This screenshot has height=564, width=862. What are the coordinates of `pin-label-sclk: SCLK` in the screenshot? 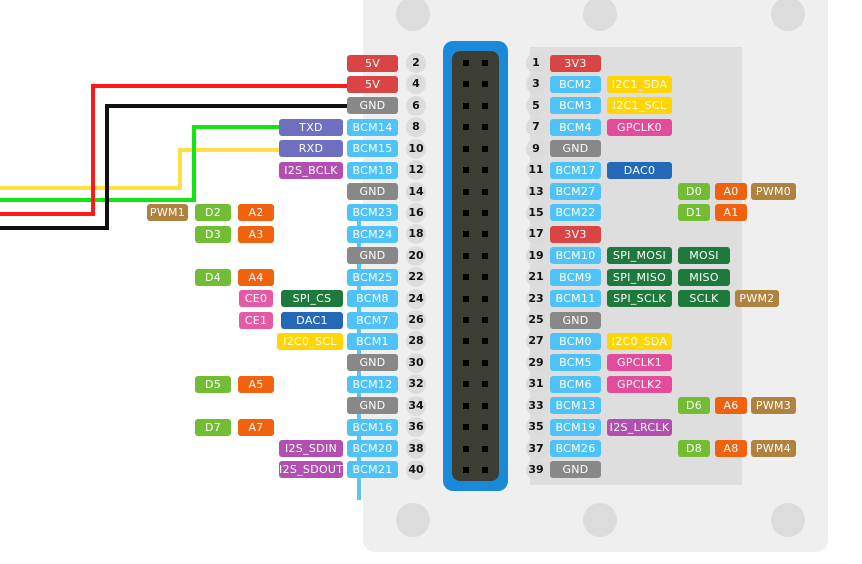 It's located at (704, 299).